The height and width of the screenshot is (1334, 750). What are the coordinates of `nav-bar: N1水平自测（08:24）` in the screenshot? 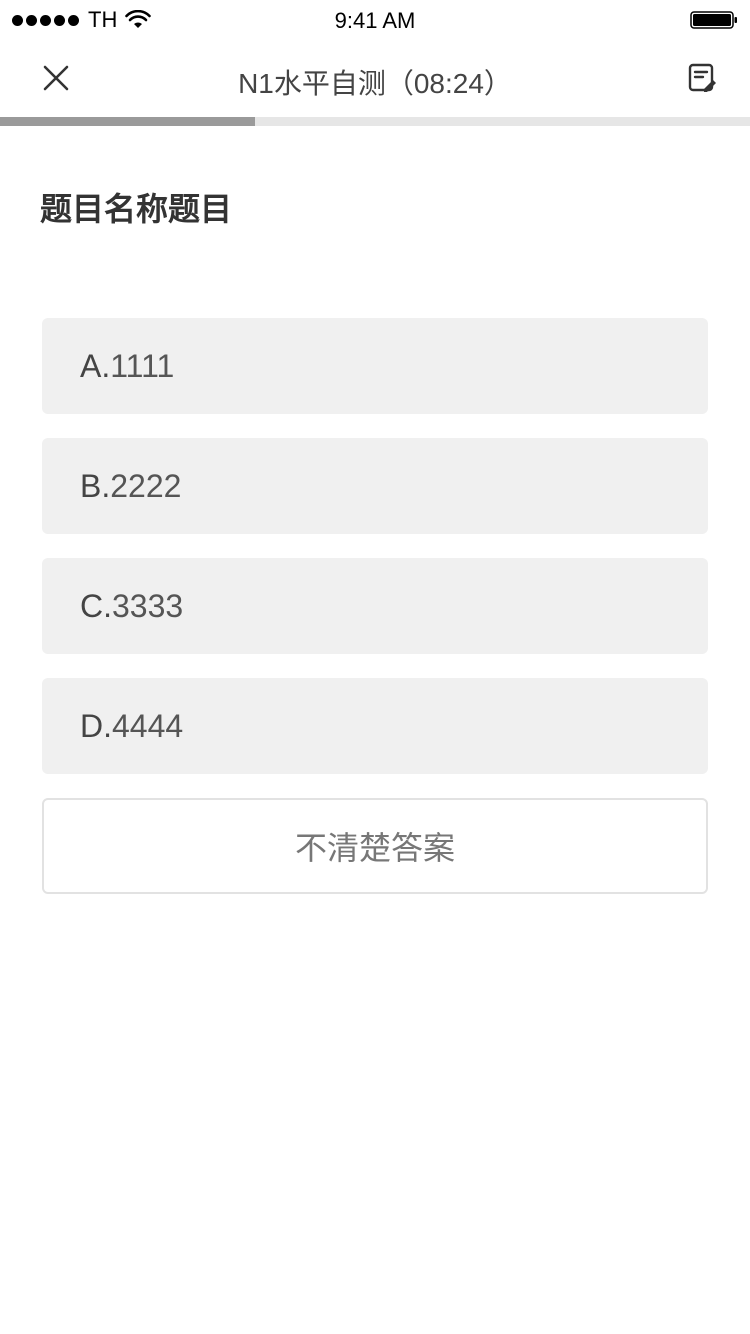 It's located at (375, 79).